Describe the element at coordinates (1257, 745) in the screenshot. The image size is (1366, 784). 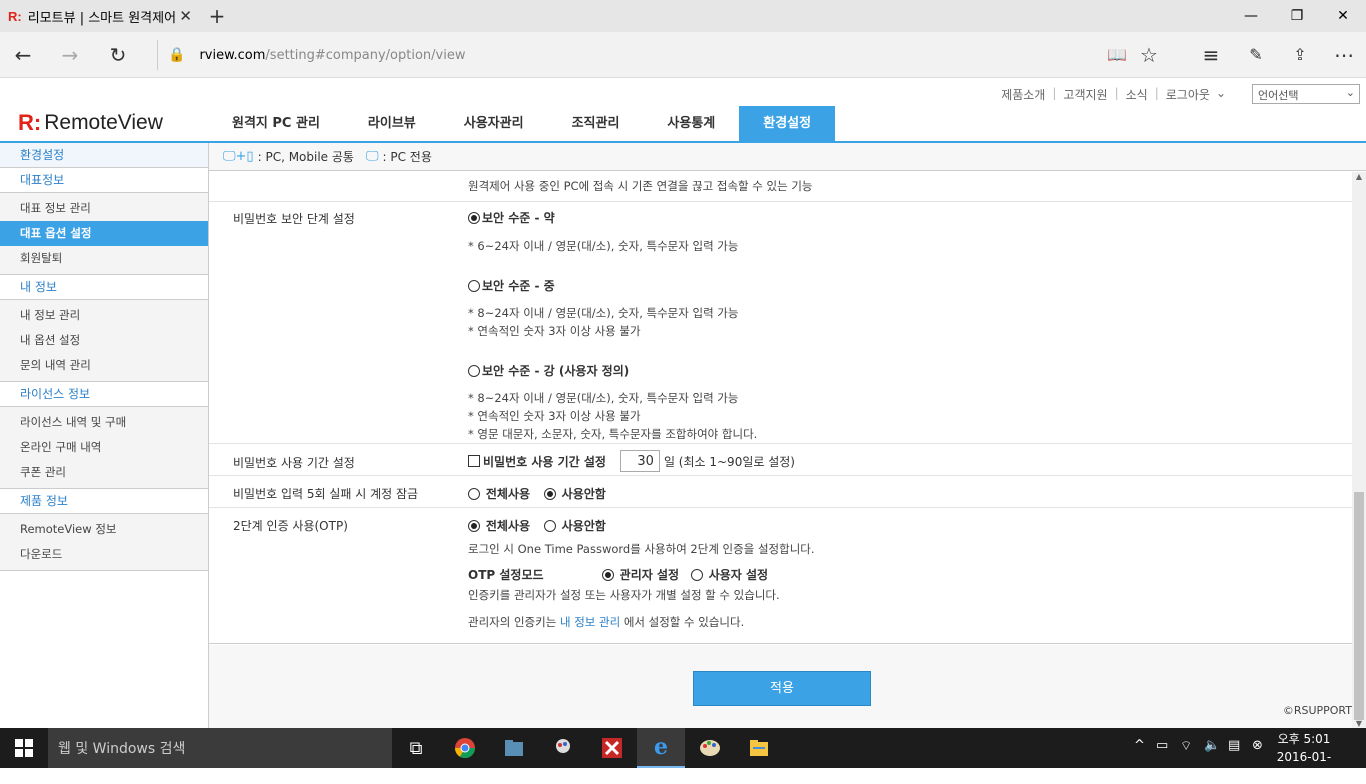
I see `ime-icon: ⊗` at that location.